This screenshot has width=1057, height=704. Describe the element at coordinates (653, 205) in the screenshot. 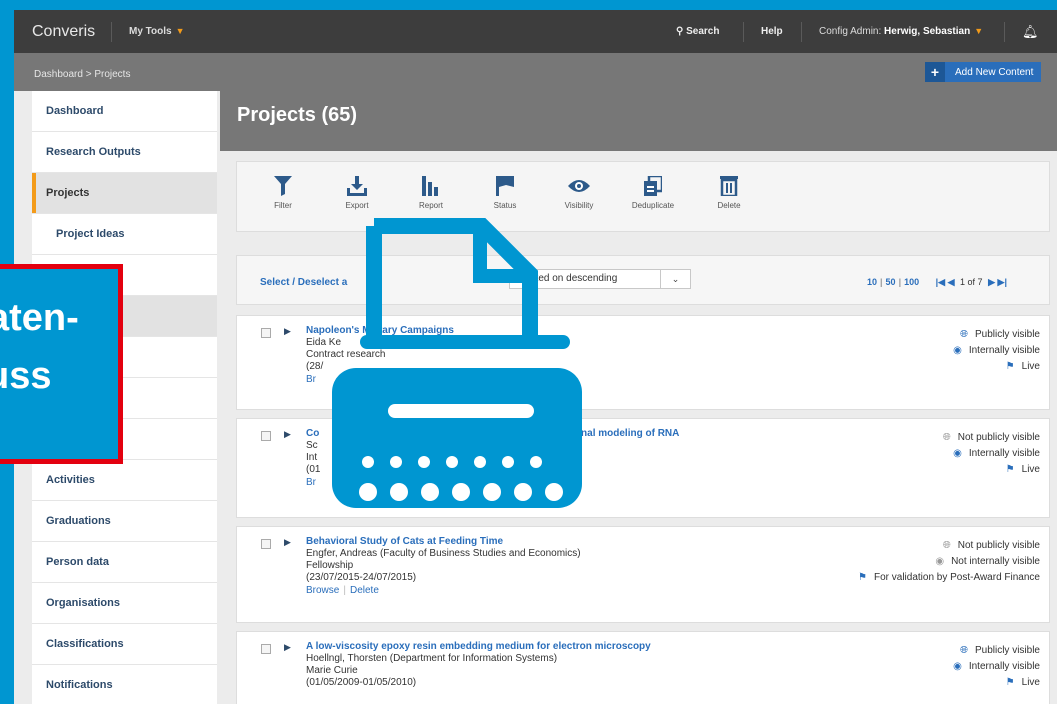

I see `deduplicate-label: Deduplicate` at that location.